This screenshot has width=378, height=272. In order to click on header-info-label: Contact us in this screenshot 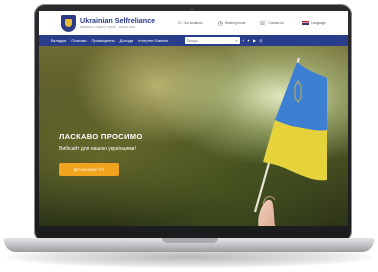, I will do `click(276, 23)`.